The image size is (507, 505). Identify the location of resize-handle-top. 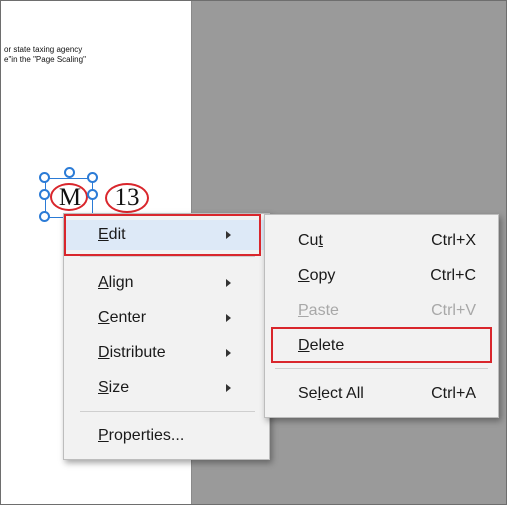
(69, 172).